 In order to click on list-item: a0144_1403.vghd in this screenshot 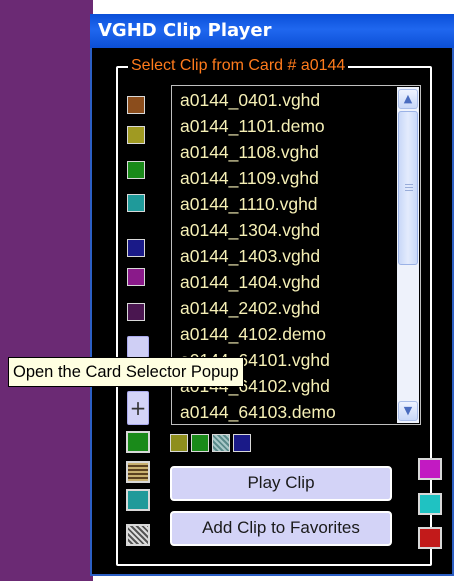, I will do `click(250, 256)`.